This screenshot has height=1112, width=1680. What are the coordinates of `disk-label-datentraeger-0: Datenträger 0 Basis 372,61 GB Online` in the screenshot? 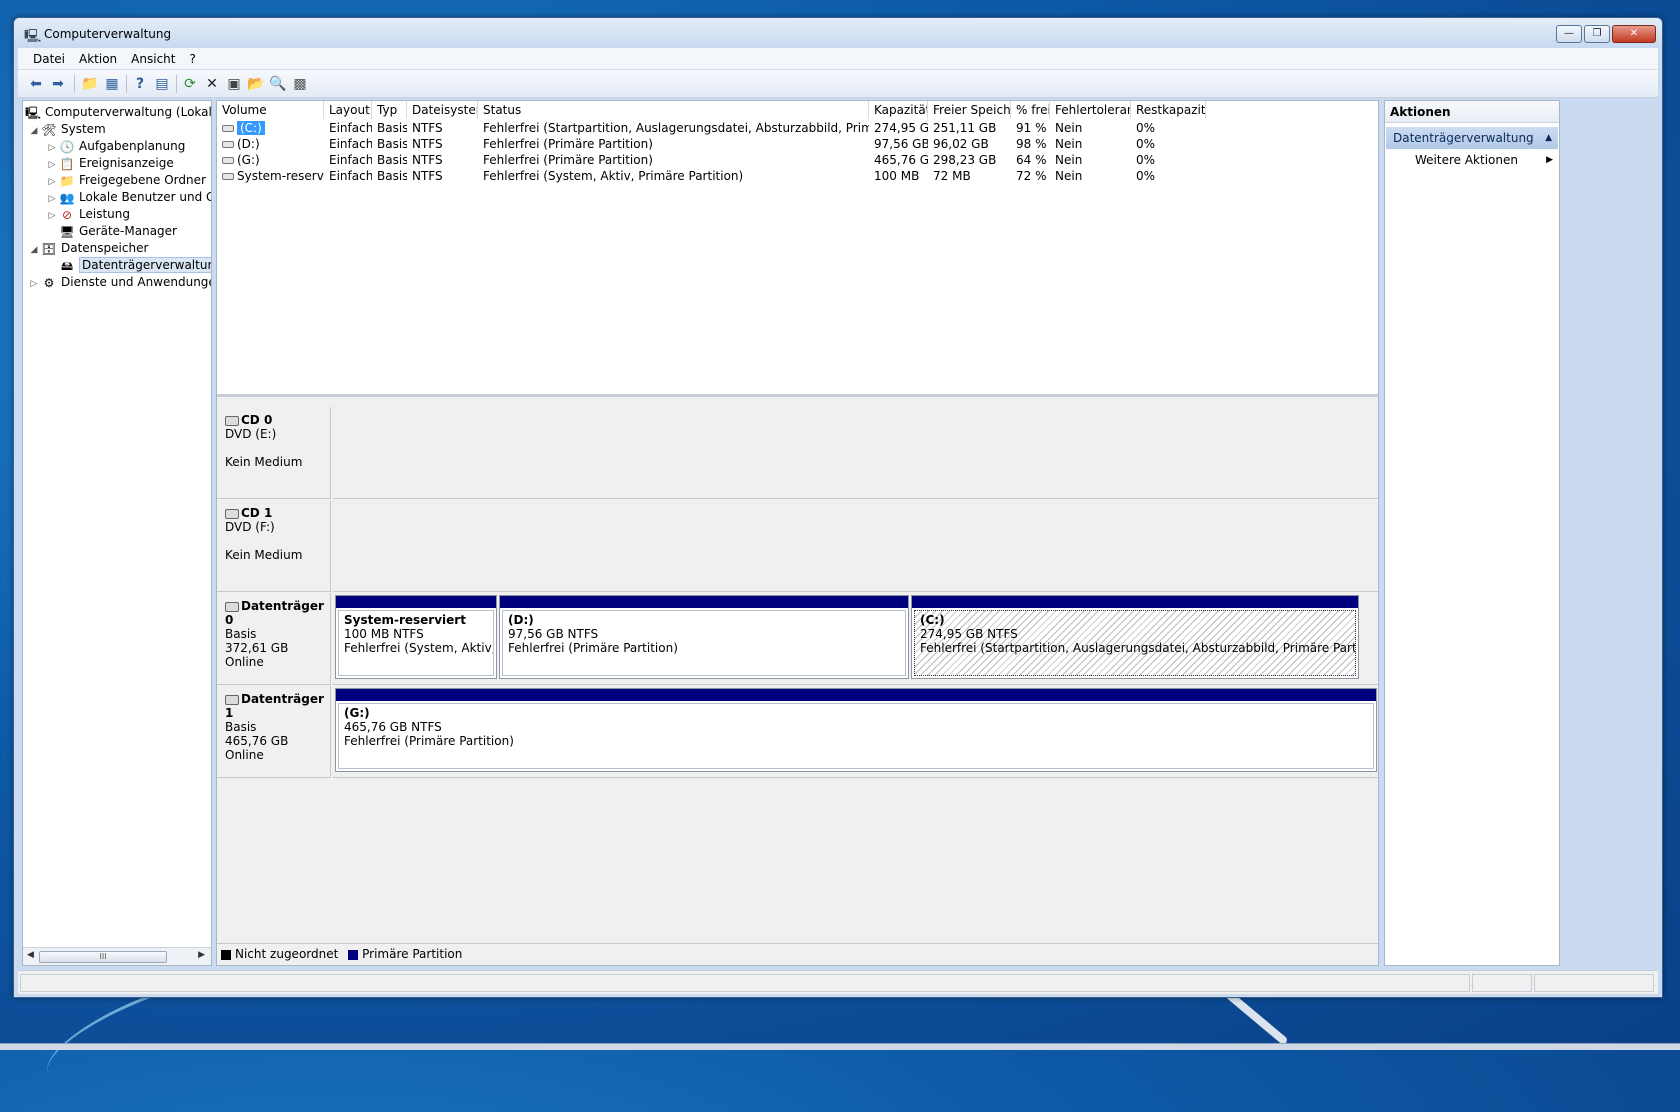 It's located at (274, 639).